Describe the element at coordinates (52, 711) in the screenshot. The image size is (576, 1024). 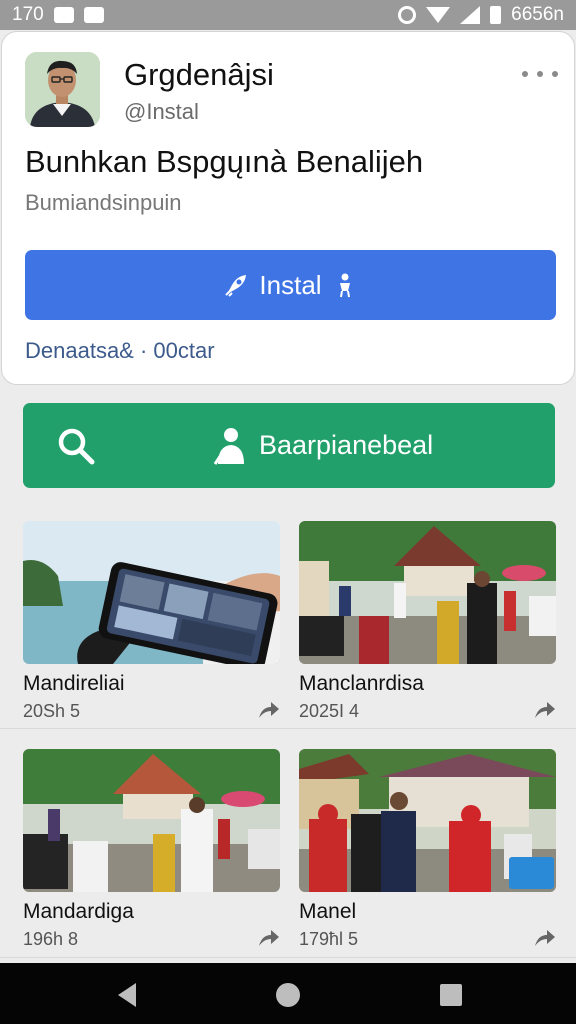
I see `tile-date: 20Sh 5` at that location.